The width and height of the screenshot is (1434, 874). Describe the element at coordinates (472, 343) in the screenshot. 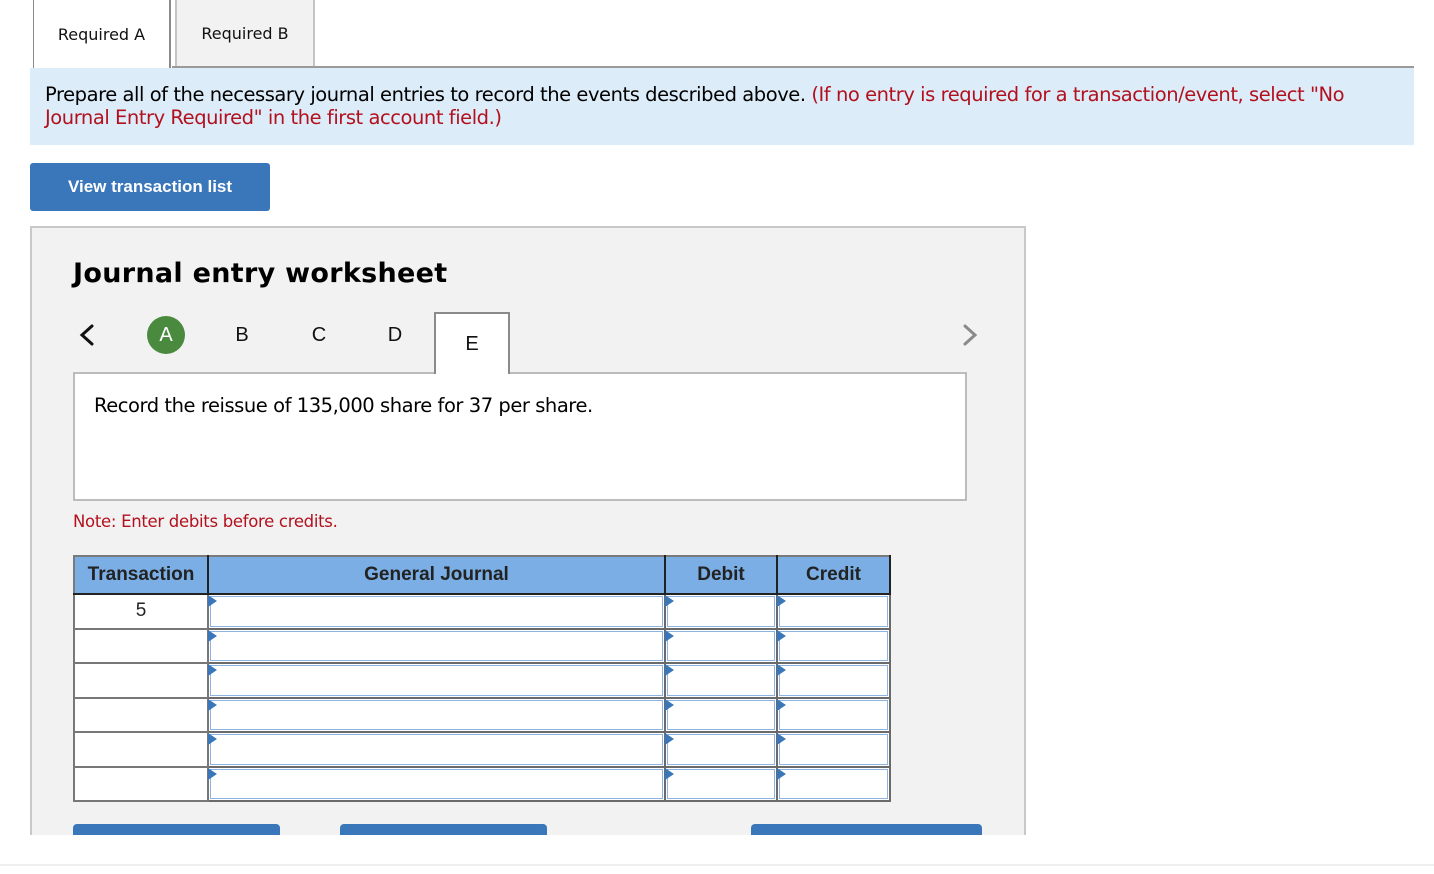

I see `step-e: E` at that location.